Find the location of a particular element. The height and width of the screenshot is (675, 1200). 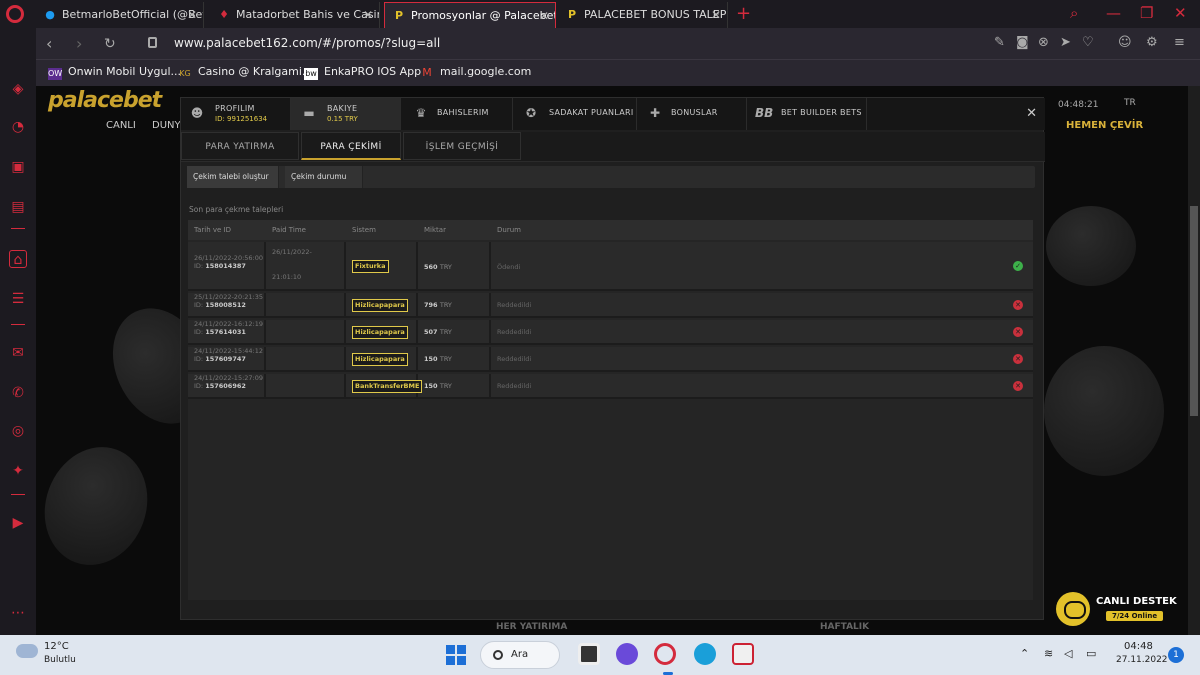

site-clock: 04:48:21 is located at coordinates (1078, 105).